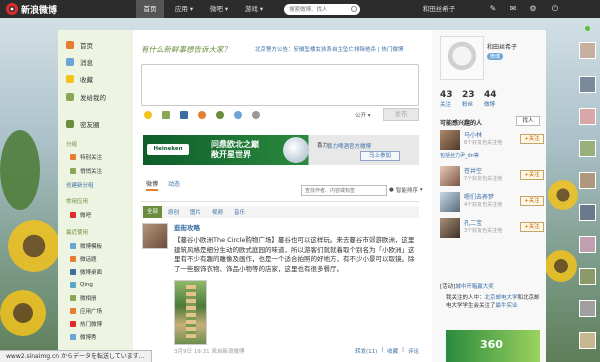  What do you see at coordinates (80, 215) in the screenshot?
I see `app-weiba: 微吧` at bounding box center [80, 215].